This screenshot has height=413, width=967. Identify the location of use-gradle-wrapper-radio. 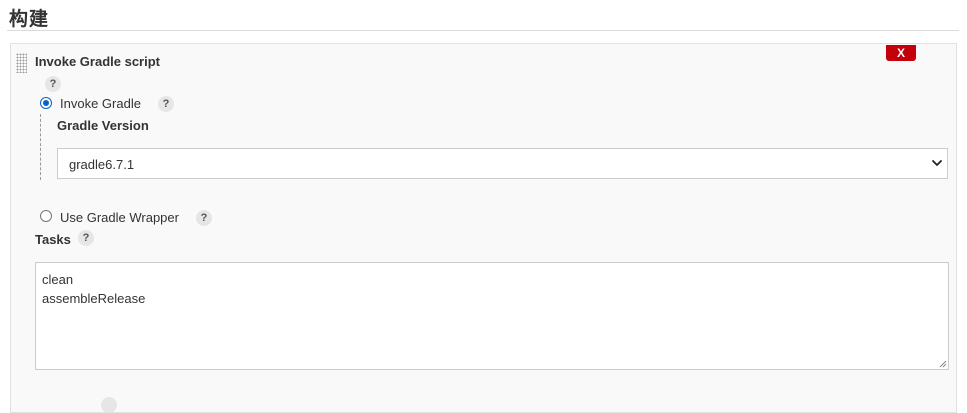
(46, 216).